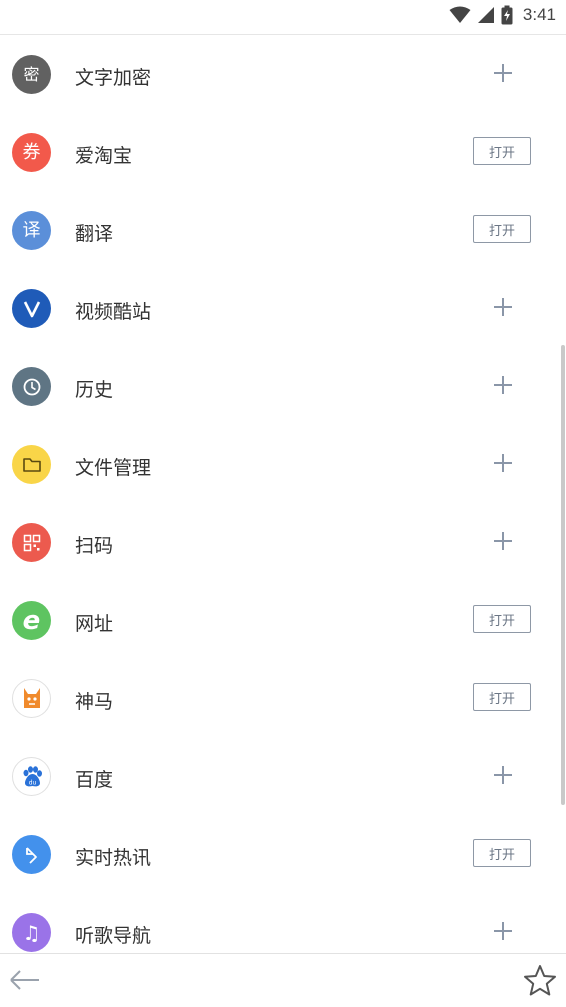 Image resolution: width=566 pixels, height=1007 pixels. I want to click on list-item-text-encryption: 密 文字加密, so click(283, 74).